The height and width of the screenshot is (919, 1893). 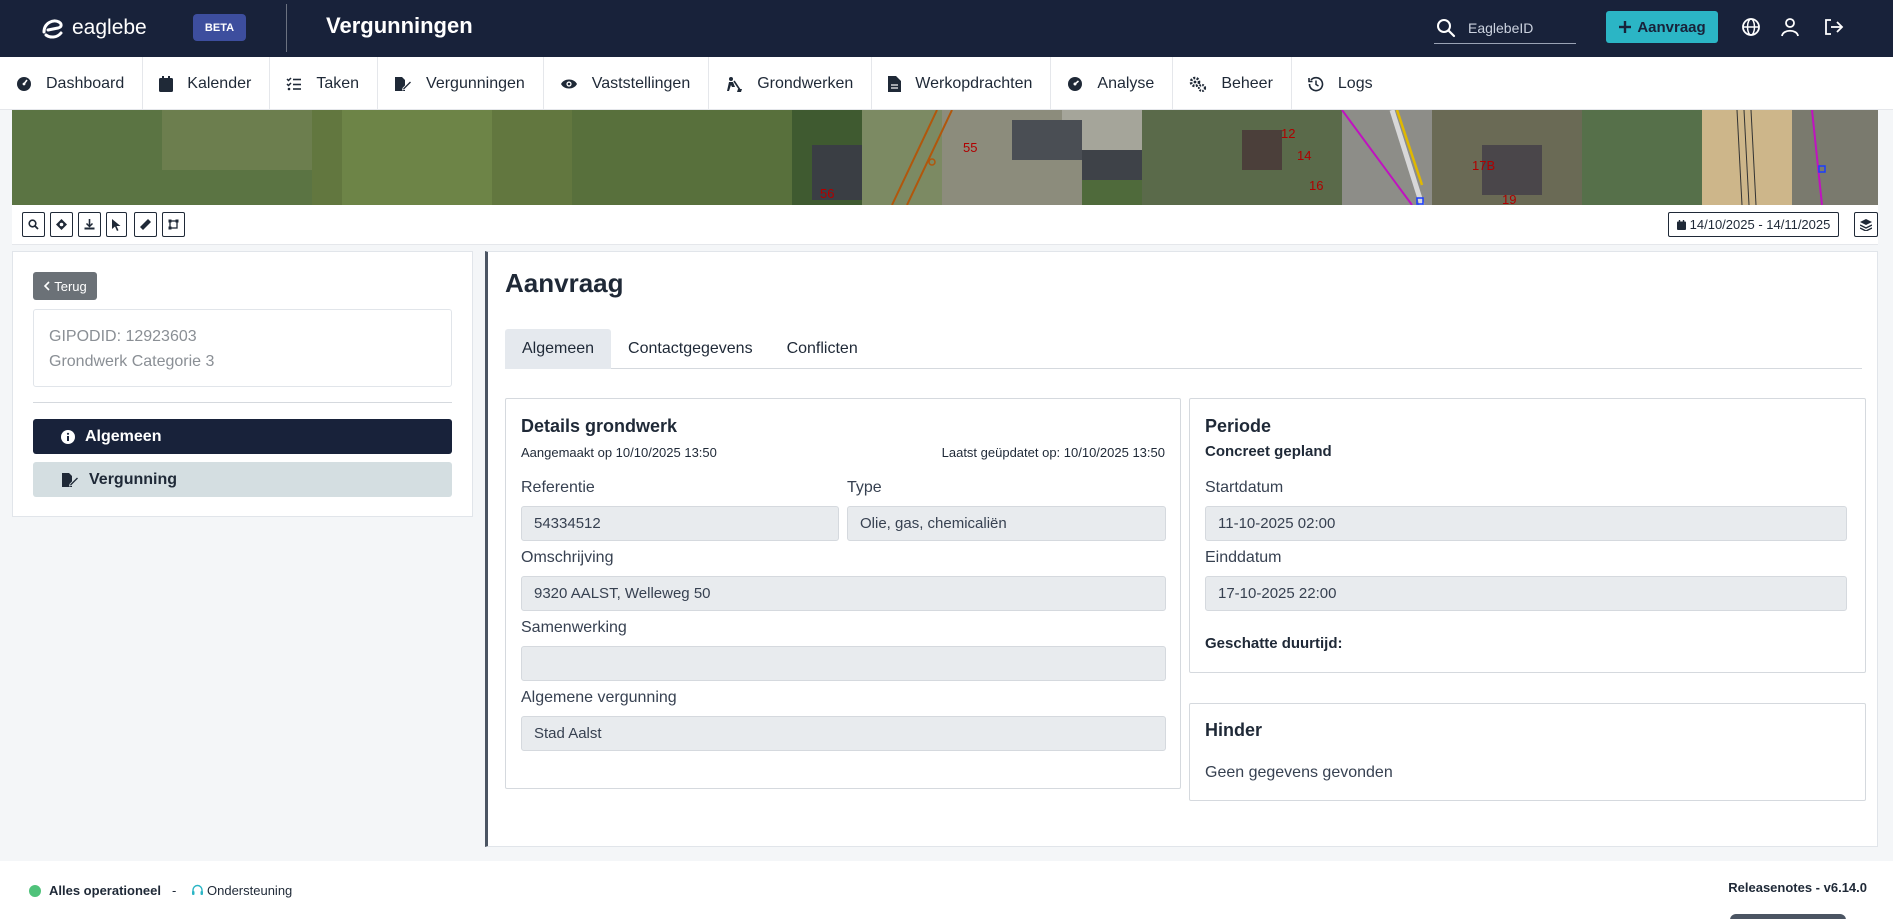 I want to click on locate-icon, so click(x=61, y=224).